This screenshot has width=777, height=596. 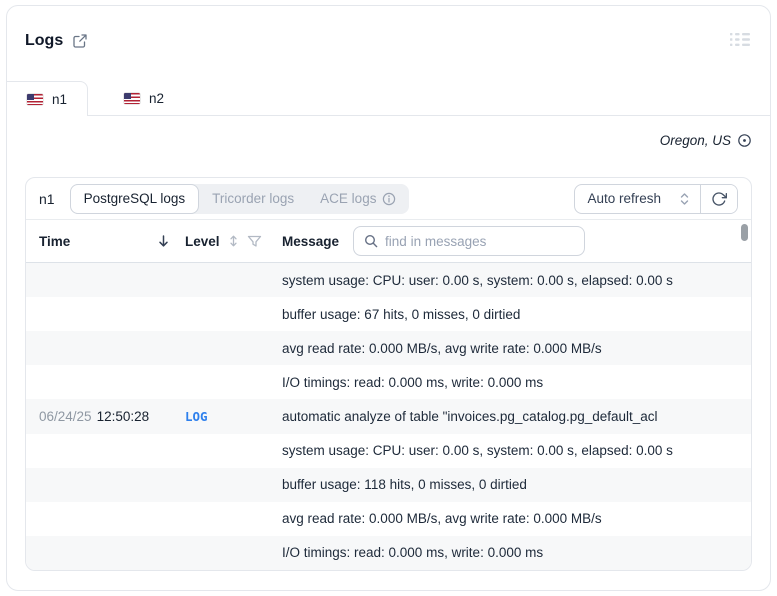 I want to click on column-header-time: Time, so click(x=112, y=241).